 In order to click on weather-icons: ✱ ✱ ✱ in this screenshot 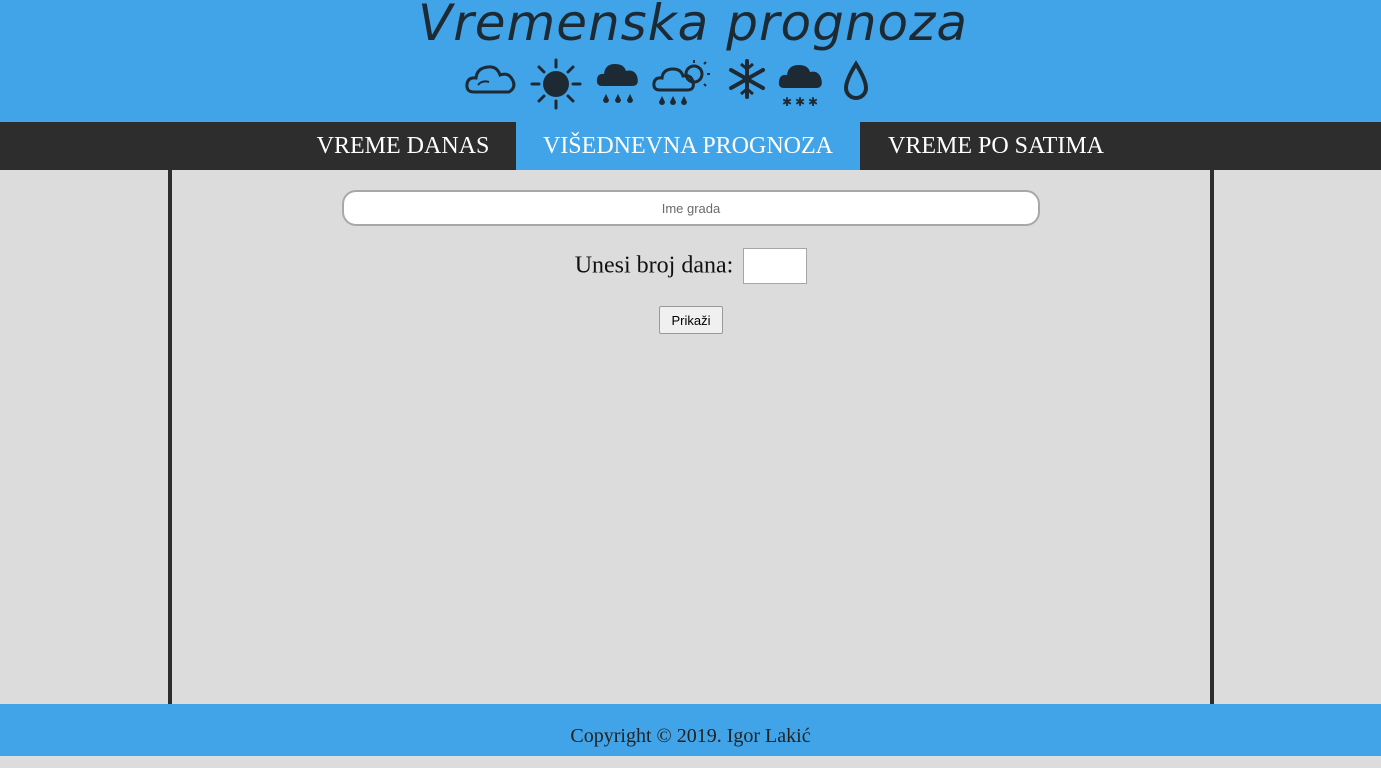, I will do `click(672, 86)`.